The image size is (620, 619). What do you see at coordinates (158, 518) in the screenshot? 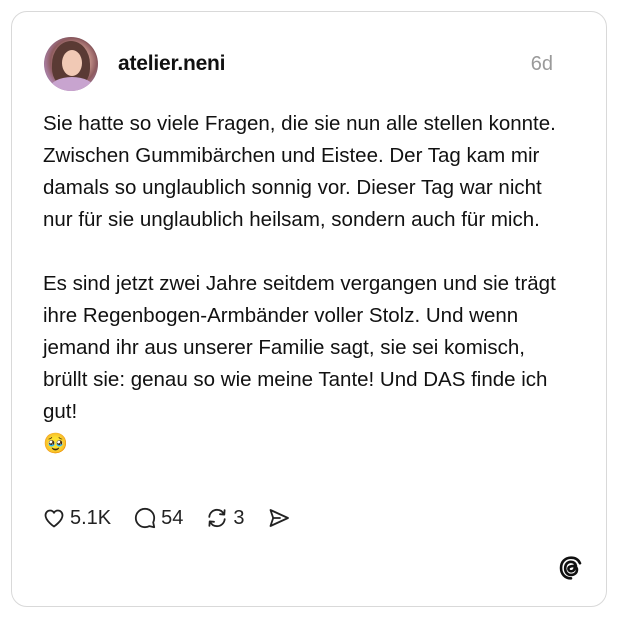
I see `reply-button: 54` at bounding box center [158, 518].